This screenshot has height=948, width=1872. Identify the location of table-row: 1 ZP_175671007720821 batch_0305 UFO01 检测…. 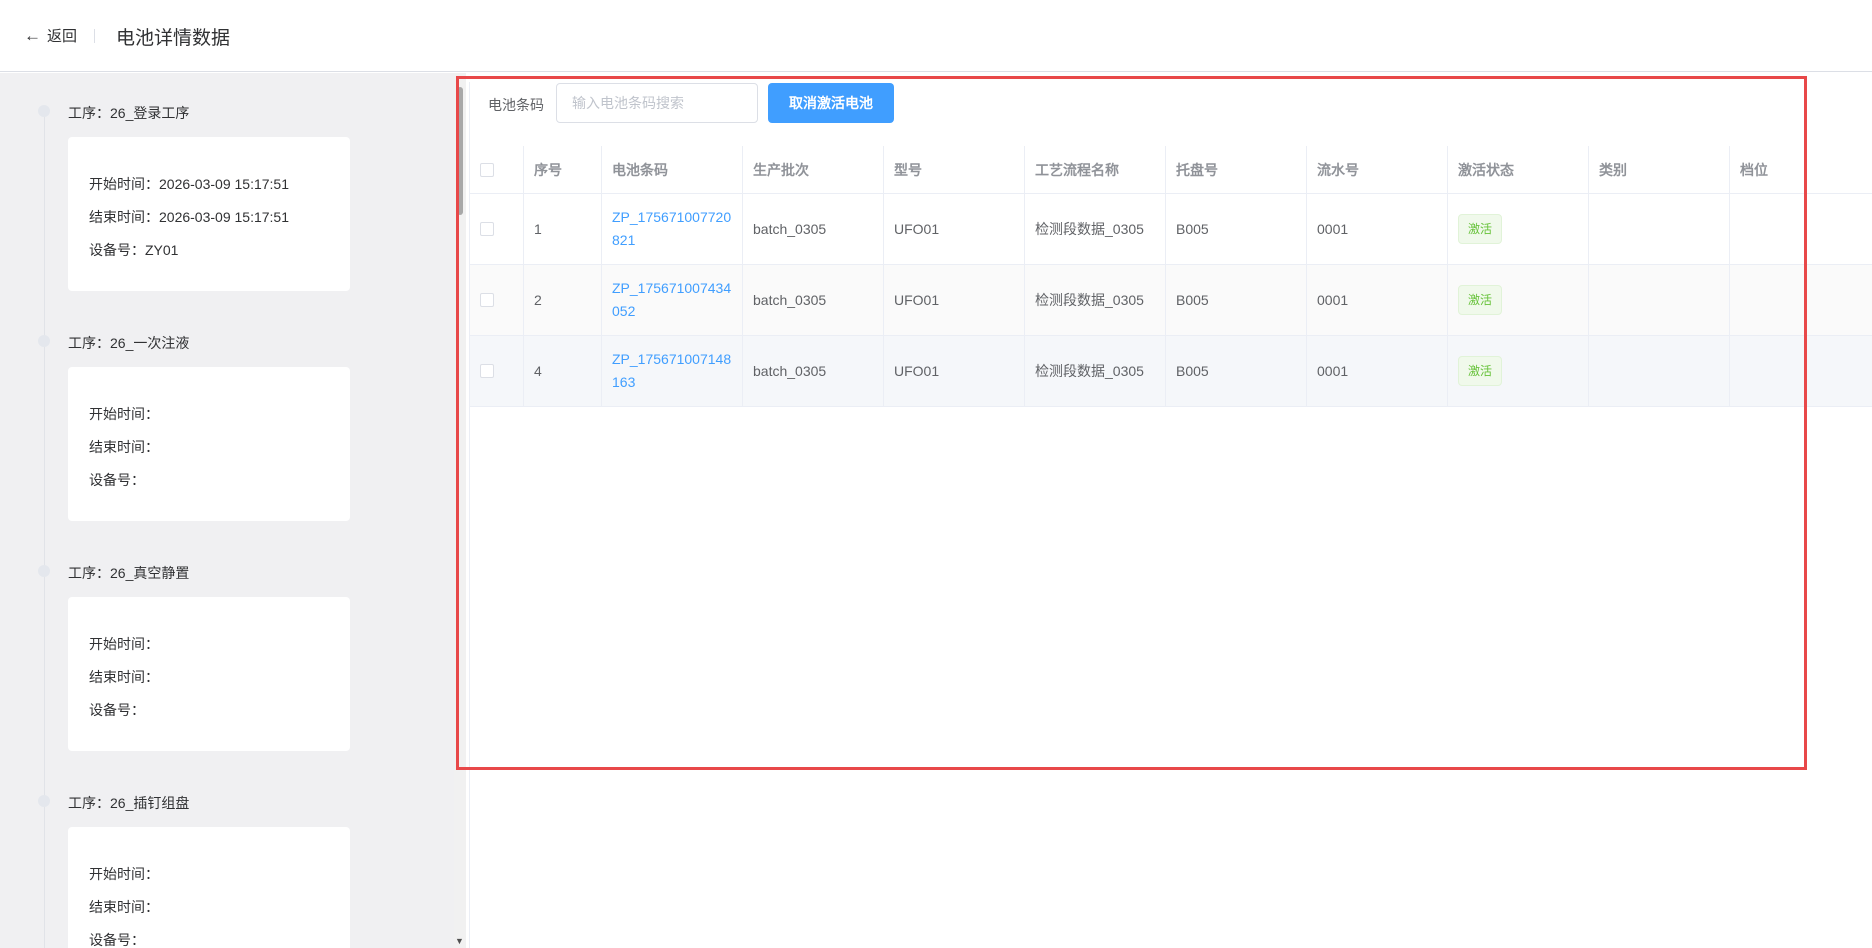
(1171, 229).